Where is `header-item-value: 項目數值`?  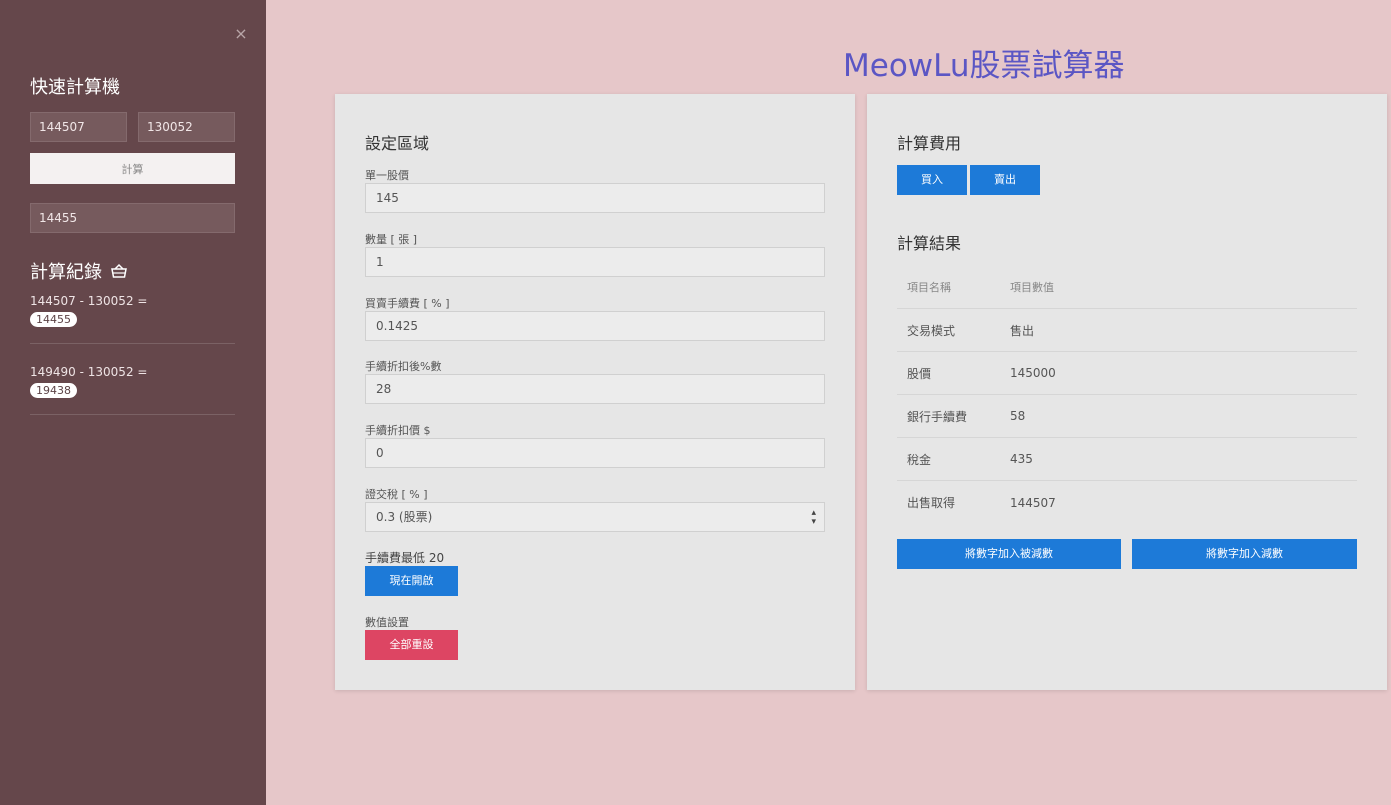
header-item-value: 項目數值 is located at coordinates (1032, 287).